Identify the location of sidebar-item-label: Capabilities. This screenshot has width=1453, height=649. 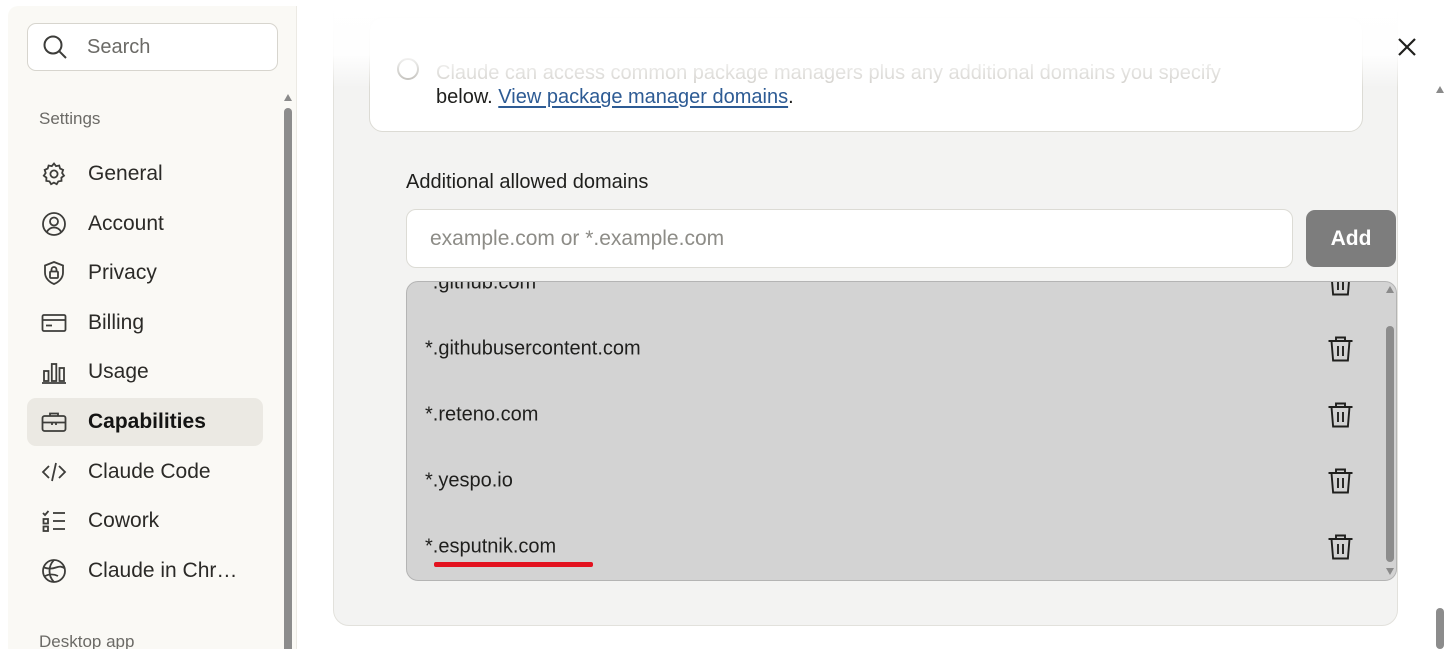
(147, 421).